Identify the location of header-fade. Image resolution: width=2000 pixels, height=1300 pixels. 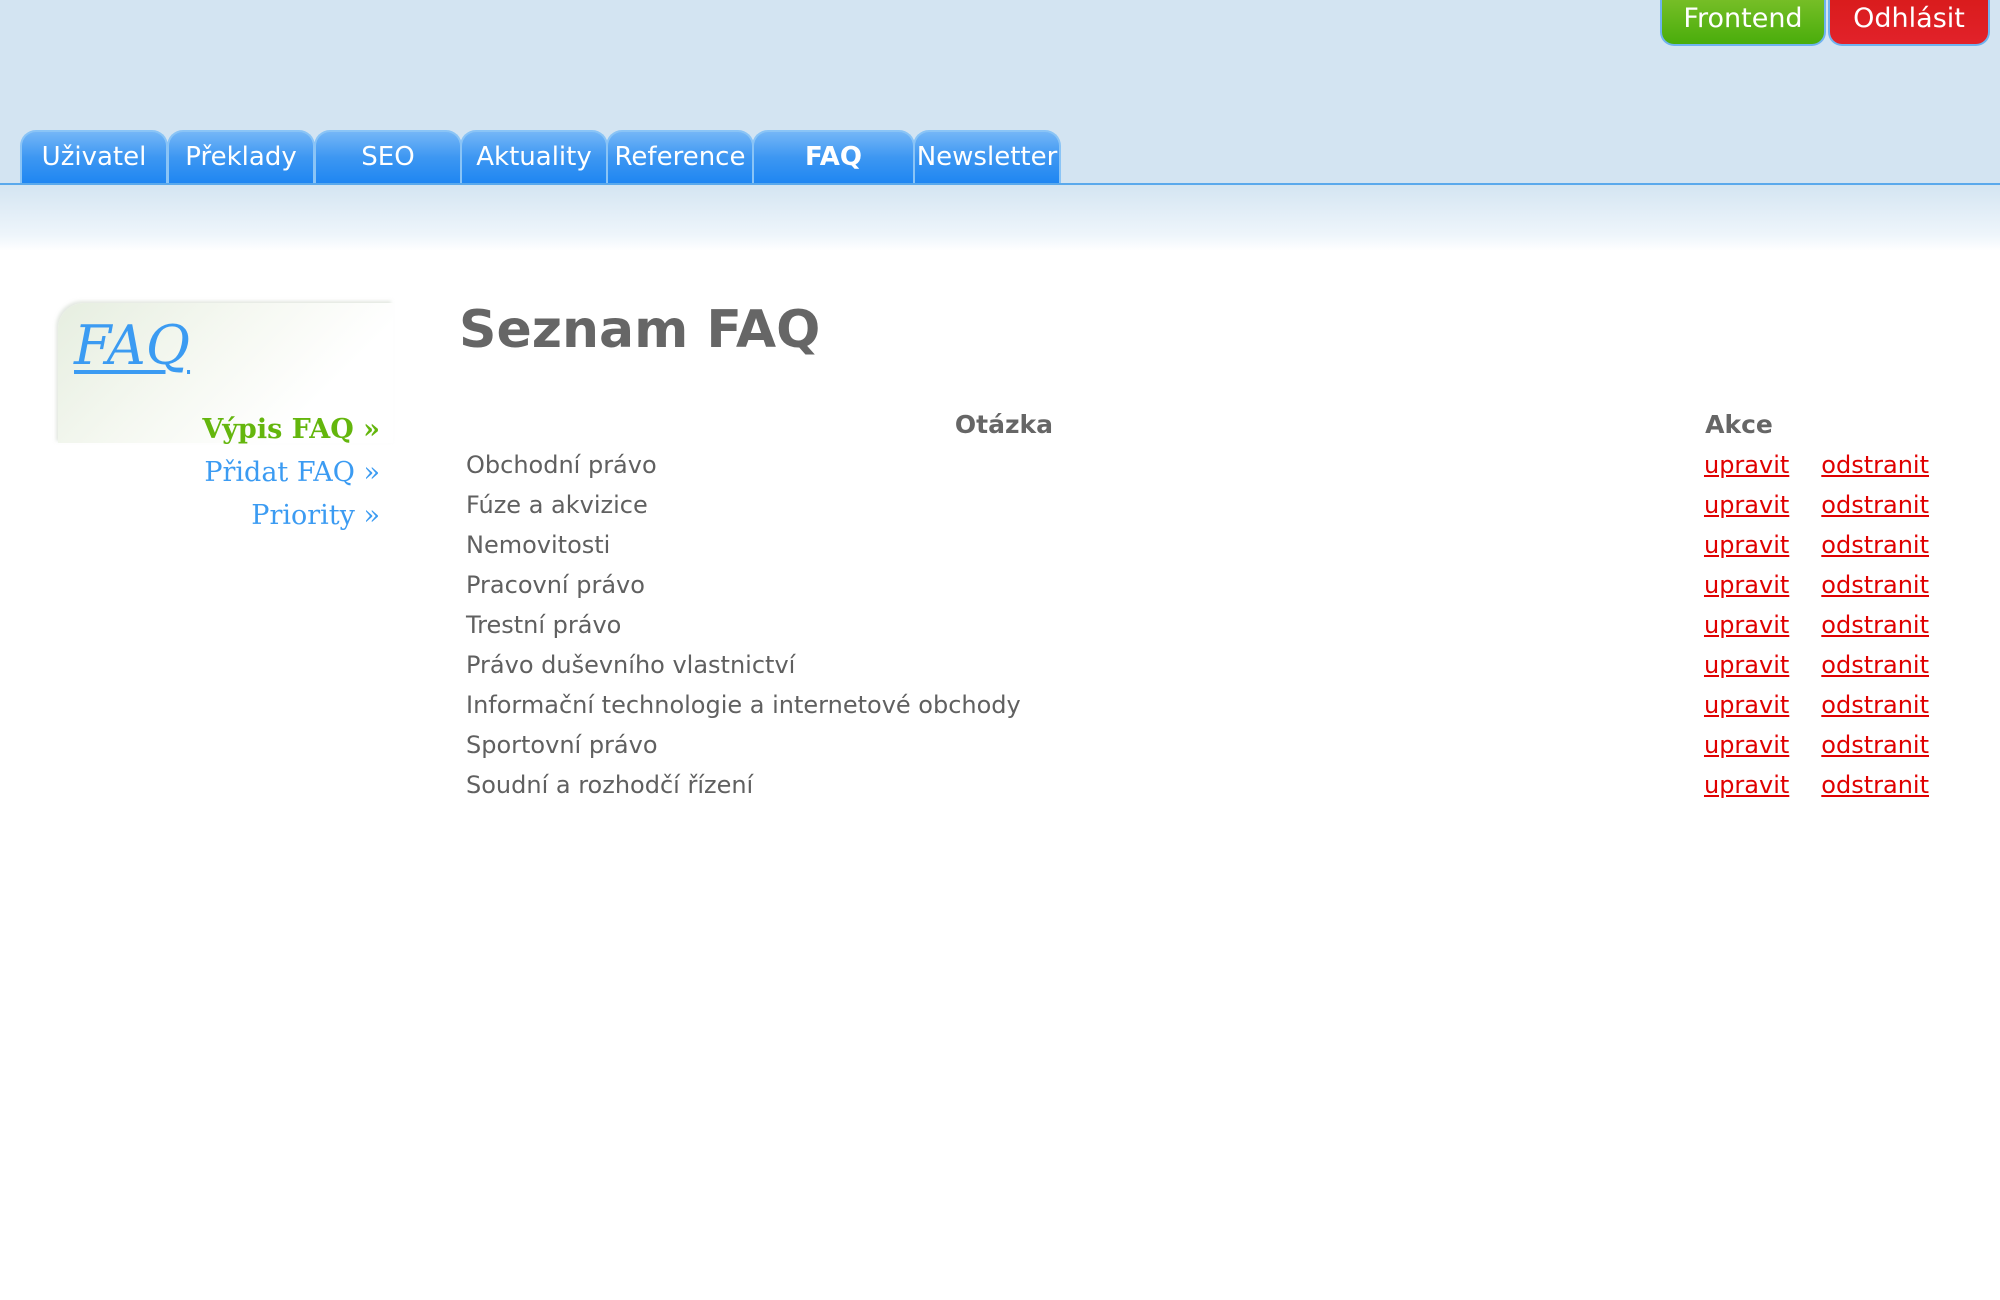
(1000, 218).